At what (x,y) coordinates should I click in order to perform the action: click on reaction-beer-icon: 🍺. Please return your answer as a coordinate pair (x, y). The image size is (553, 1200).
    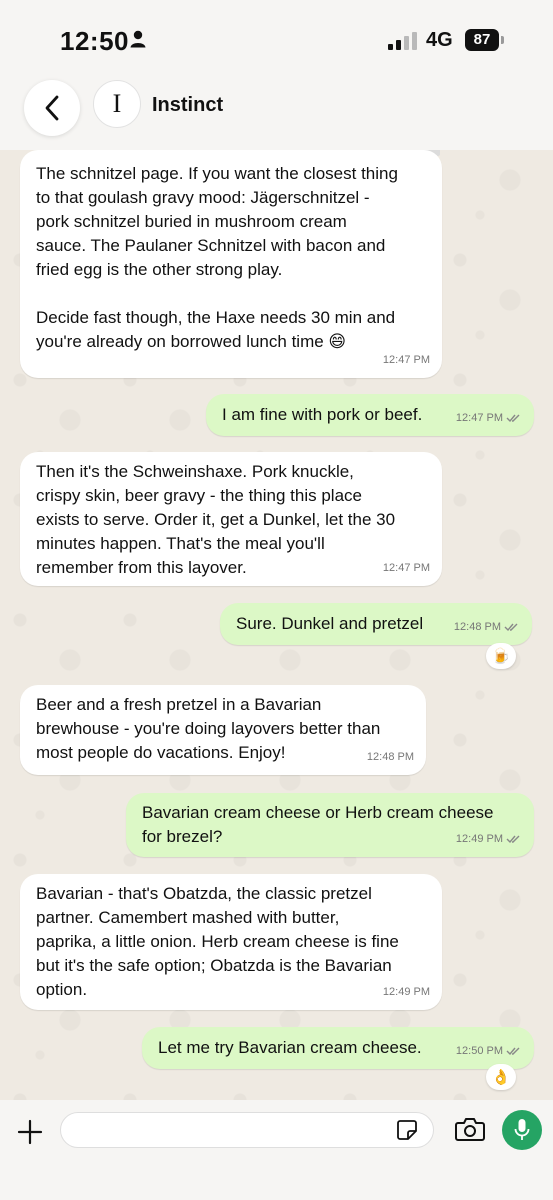
    Looking at the image, I should click on (501, 656).